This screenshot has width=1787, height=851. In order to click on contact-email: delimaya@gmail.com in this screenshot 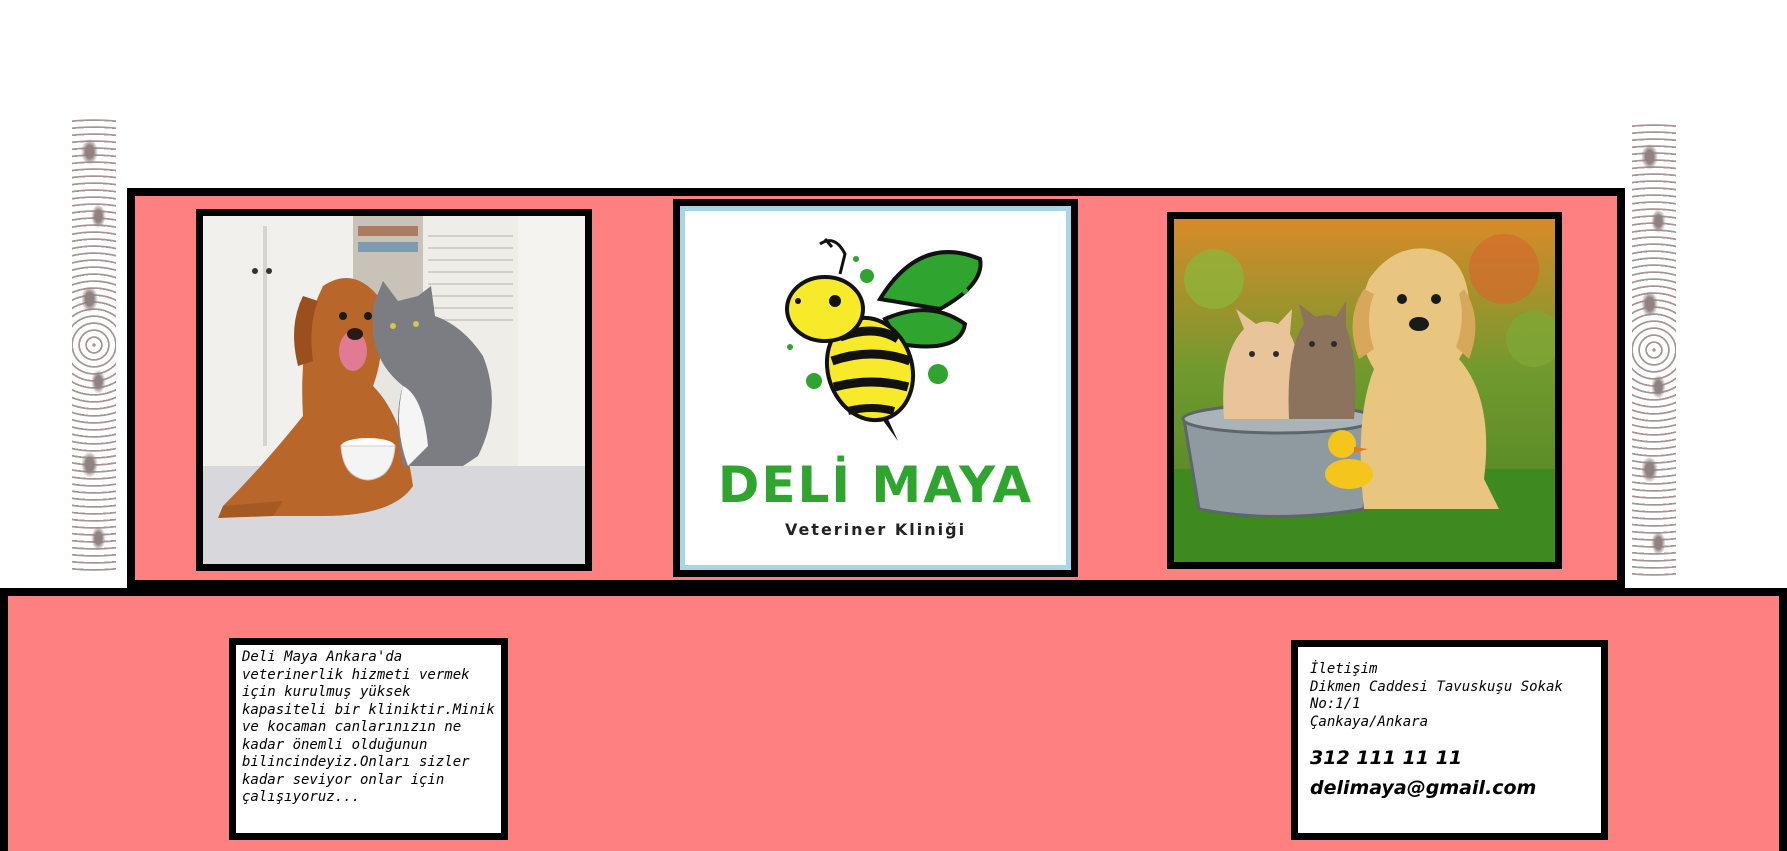, I will do `click(1449, 788)`.